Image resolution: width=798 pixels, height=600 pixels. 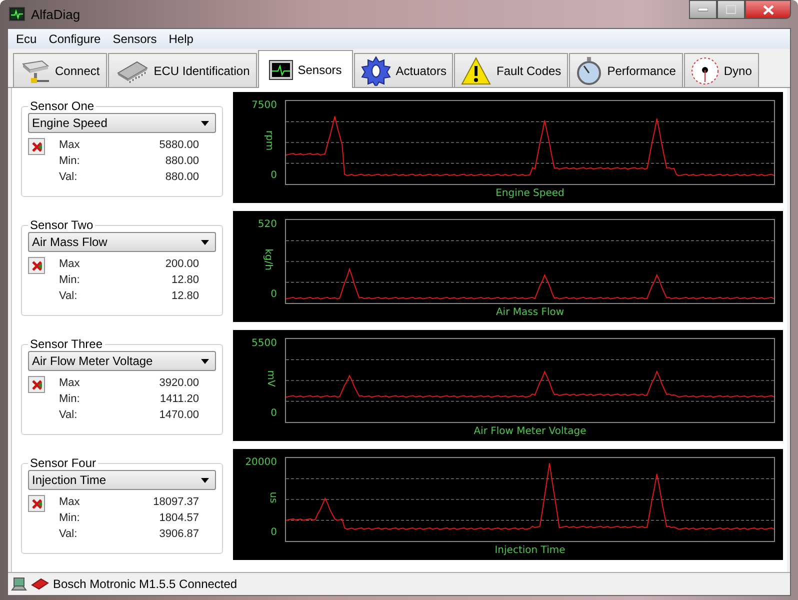 What do you see at coordinates (26, 39) in the screenshot?
I see `menu-item: Ecu` at bounding box center [26, 39].